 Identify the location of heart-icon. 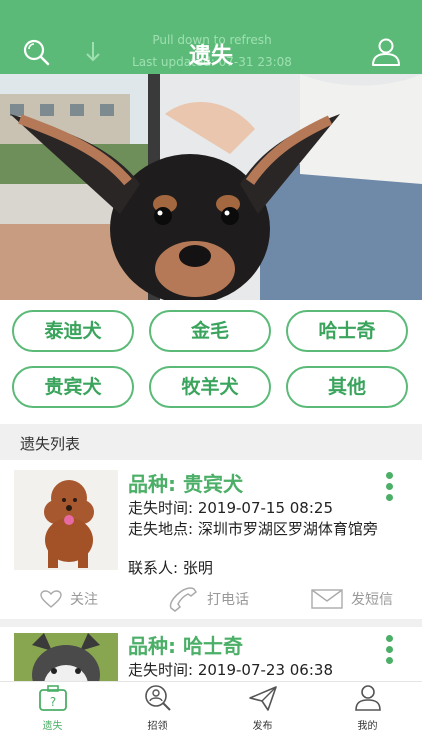
(51, 599).